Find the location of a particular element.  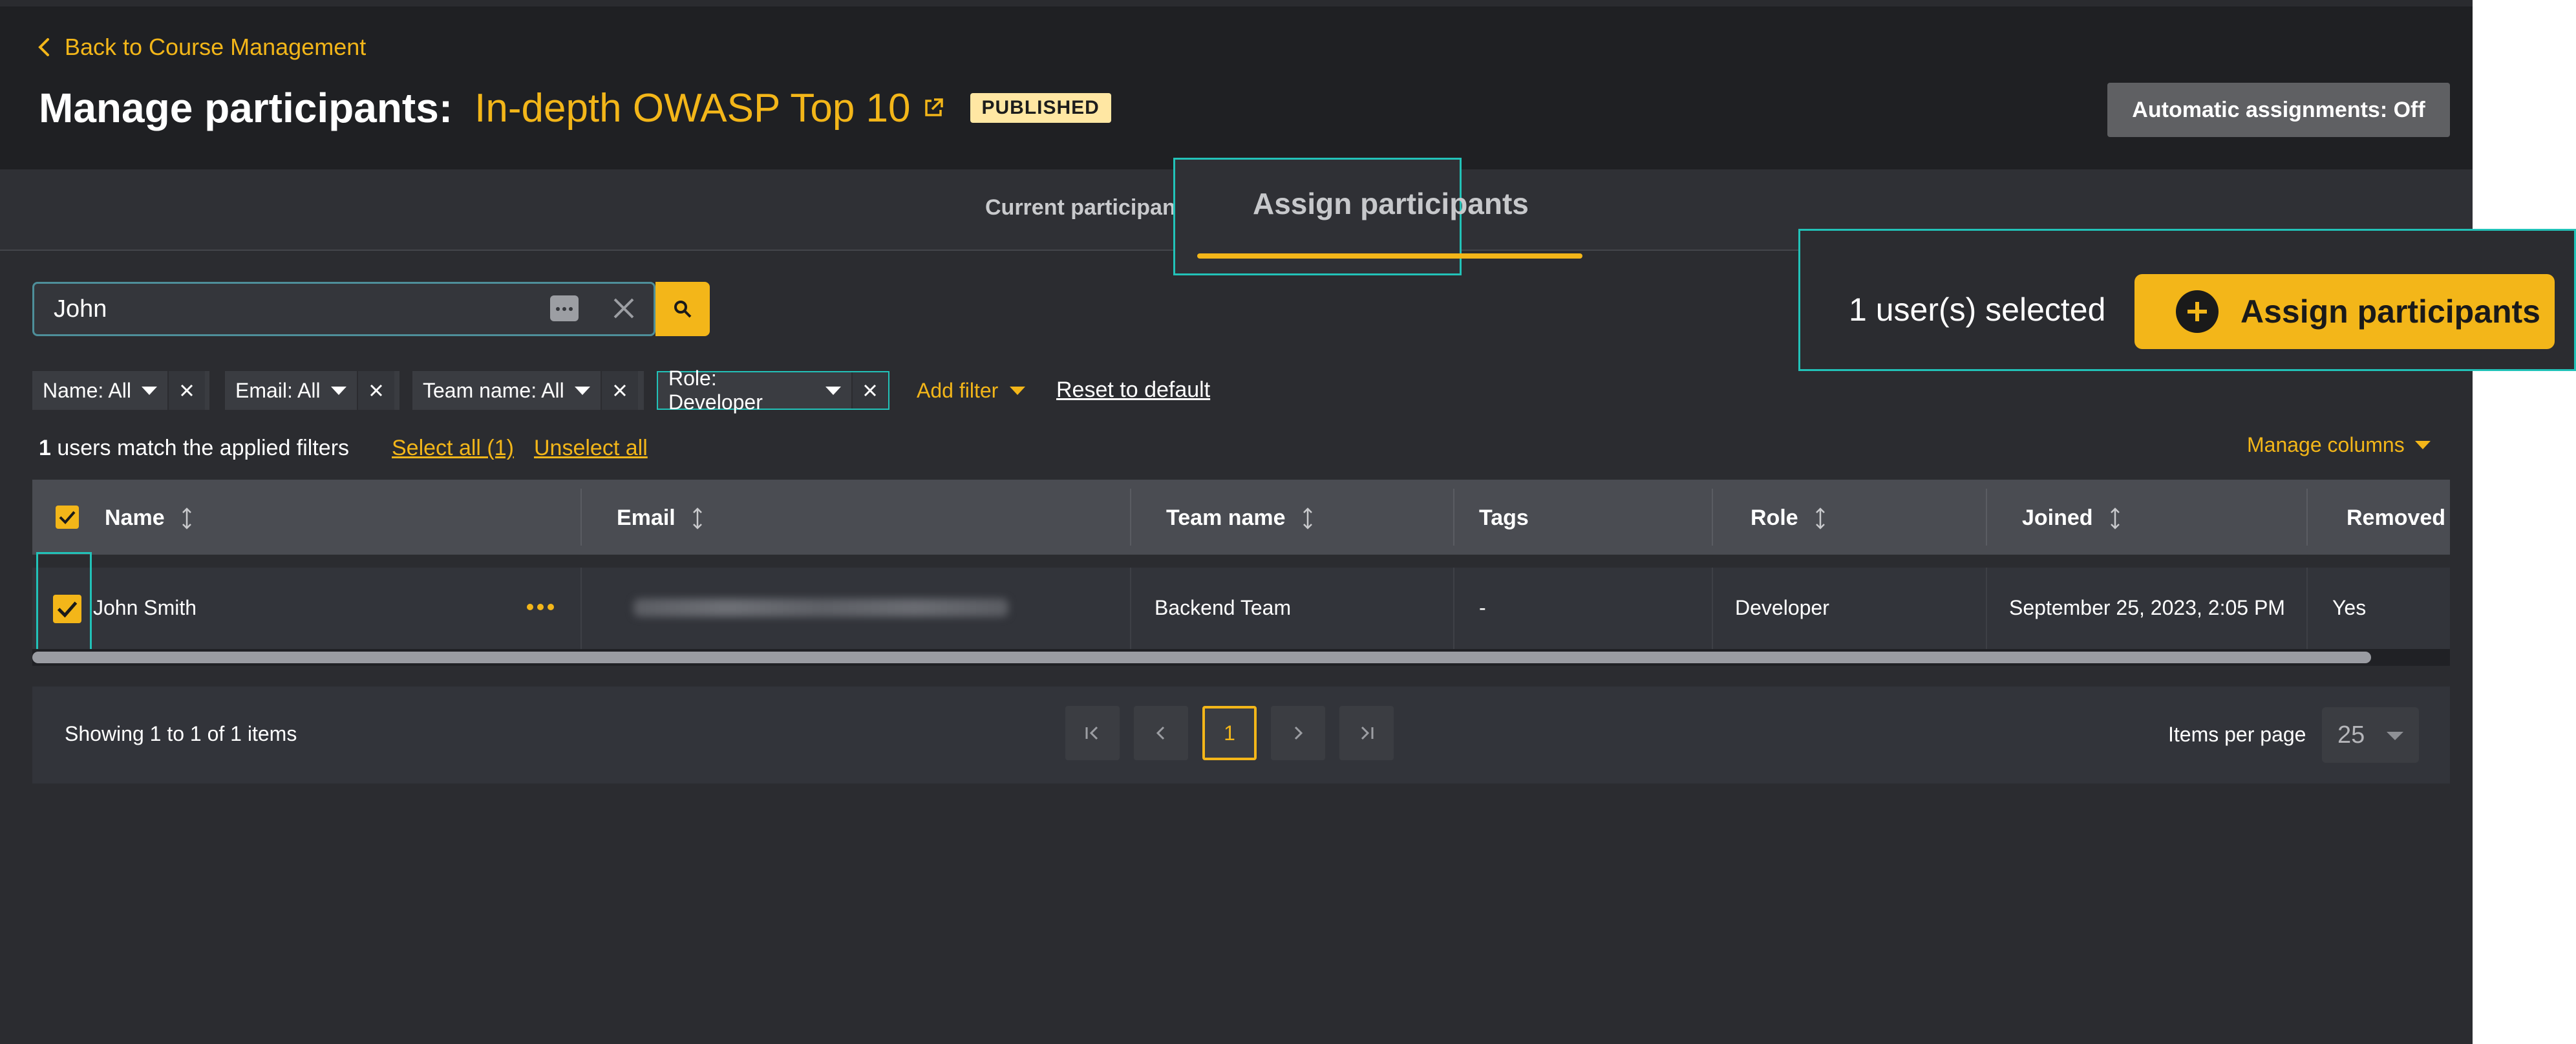

filter-team-name: Team name: All is located at coordinates (528, 390).